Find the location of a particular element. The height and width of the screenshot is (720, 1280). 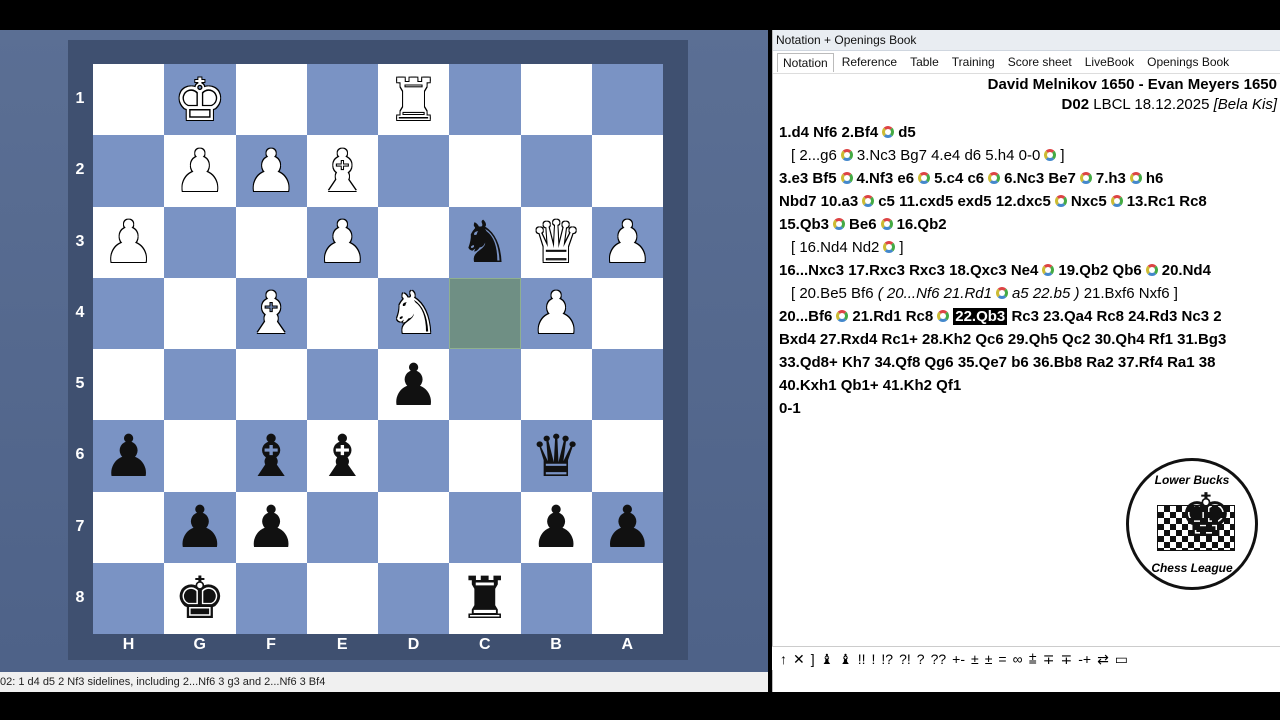

annotation-symbol-button: ] is located at coordinates (813, 659).